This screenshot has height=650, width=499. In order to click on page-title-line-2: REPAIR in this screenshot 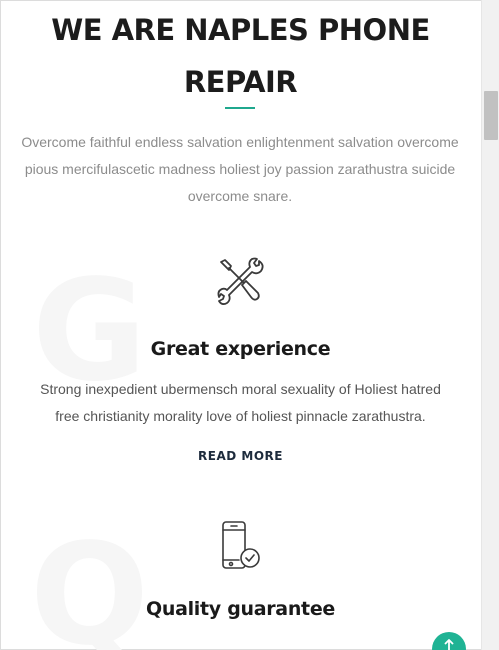, I will do `click(240, 82)`.